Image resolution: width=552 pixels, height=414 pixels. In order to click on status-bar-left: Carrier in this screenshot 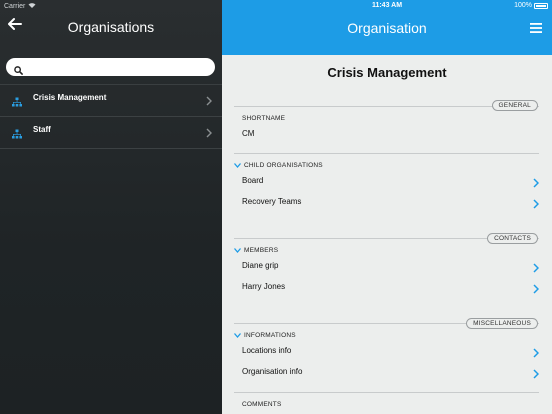, I will do `click(20, 6)`.